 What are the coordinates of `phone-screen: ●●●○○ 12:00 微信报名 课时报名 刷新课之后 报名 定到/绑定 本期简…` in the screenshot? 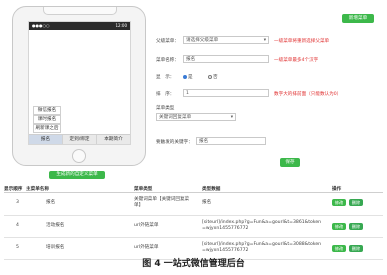 It's located at (79, 83).